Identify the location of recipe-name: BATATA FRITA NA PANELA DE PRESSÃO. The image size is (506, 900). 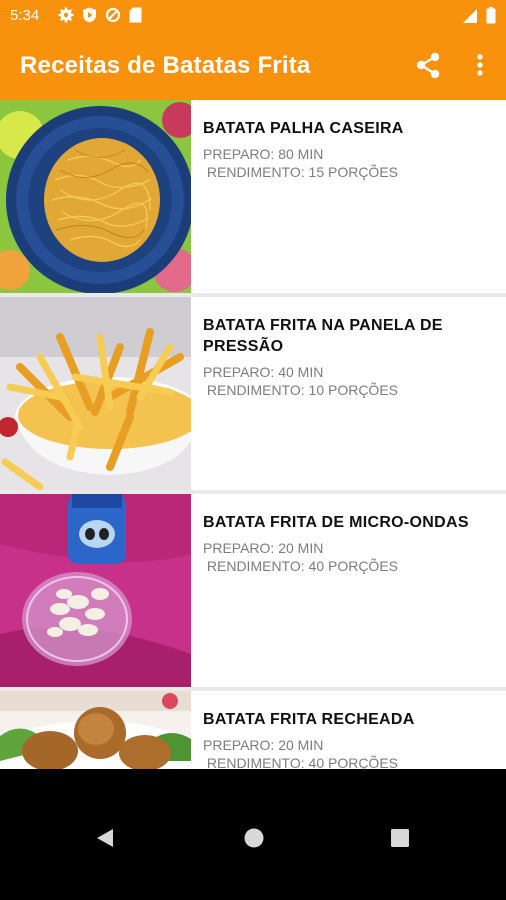
(323, 336).